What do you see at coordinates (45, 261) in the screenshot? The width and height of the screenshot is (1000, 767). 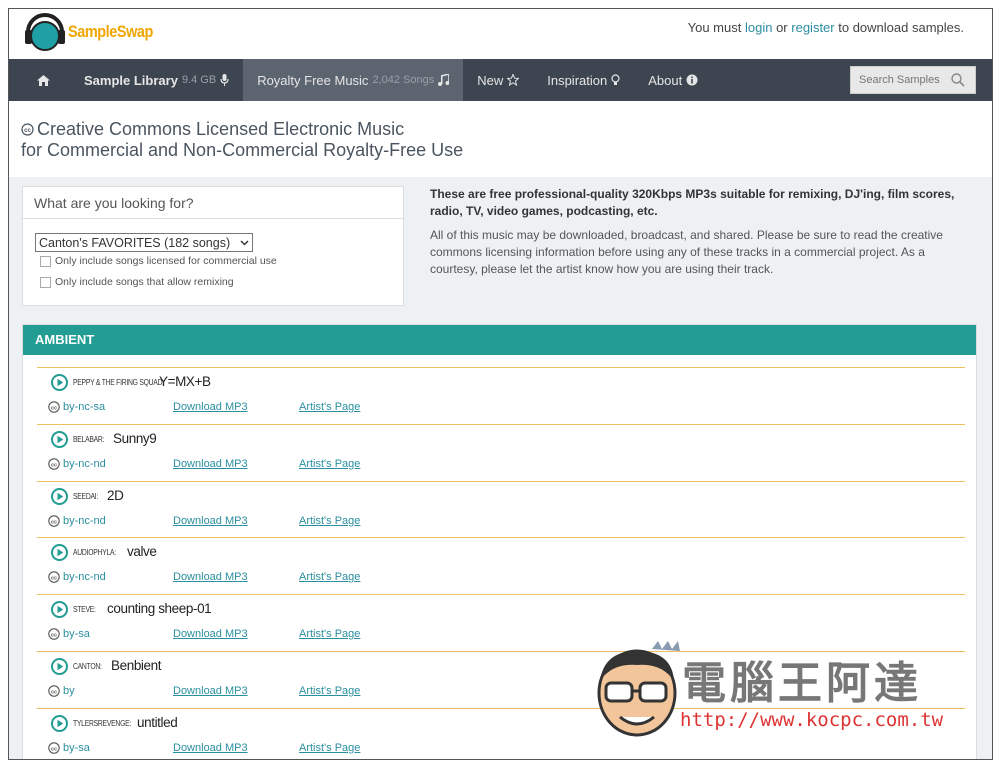 I see `commercial-use-checkbox` at bounding box center [45, 261].